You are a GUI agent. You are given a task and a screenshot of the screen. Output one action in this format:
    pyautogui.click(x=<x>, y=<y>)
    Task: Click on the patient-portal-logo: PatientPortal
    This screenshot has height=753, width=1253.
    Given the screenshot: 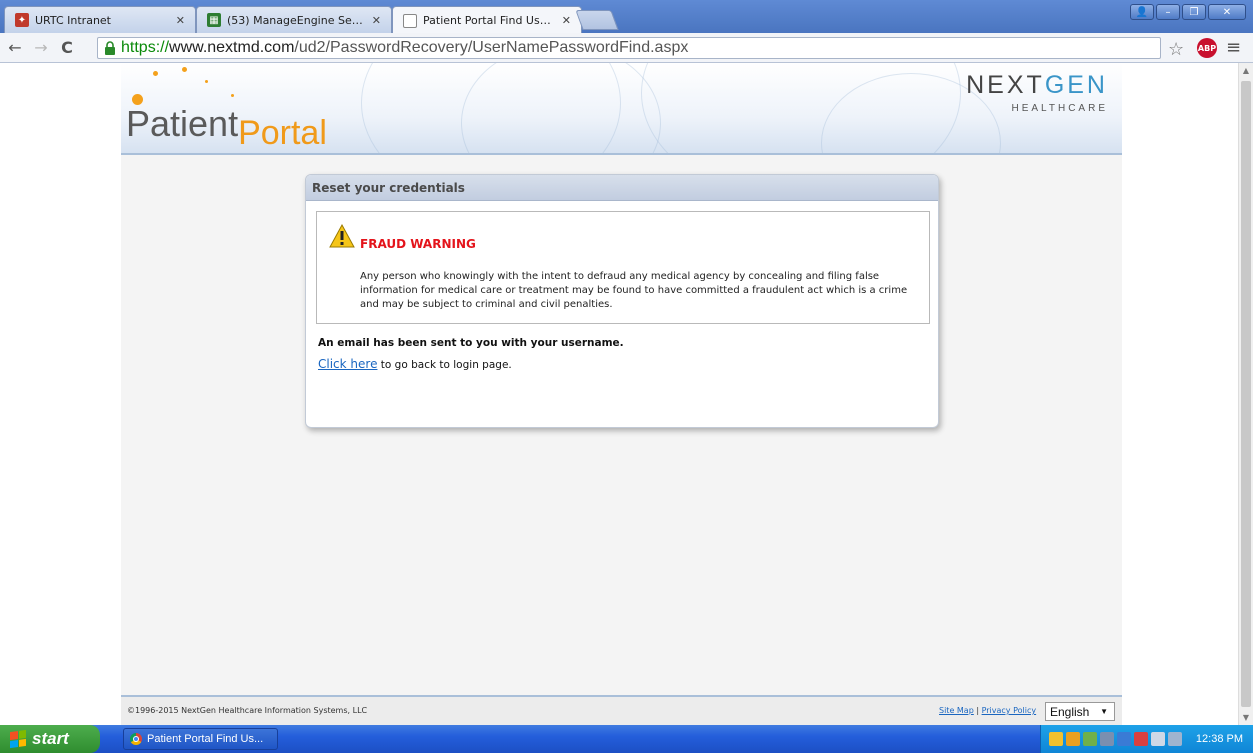 What is the action you would take?
    pyautogui.click(x=226, y=127)
    